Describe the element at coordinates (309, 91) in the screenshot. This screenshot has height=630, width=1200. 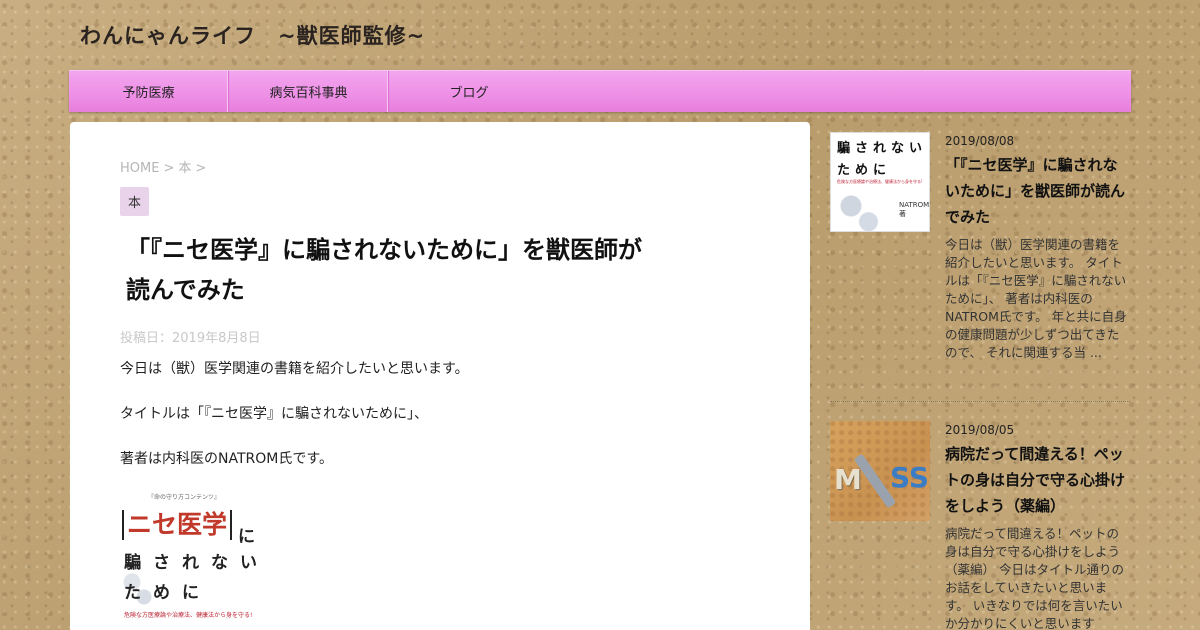
I see `nav-item-disease-encyclopedia: 病気百科事典` at that location.